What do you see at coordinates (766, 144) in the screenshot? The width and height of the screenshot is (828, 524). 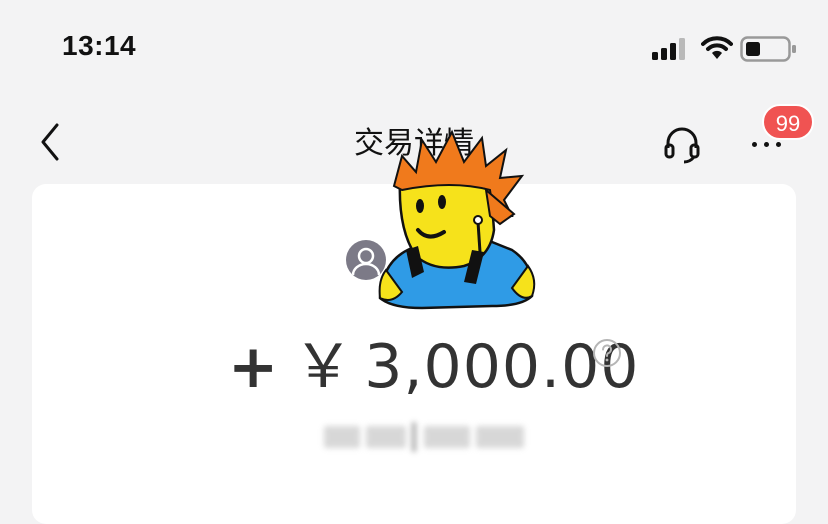 I see `more-dots-icon` at bounding box center [766, 144].